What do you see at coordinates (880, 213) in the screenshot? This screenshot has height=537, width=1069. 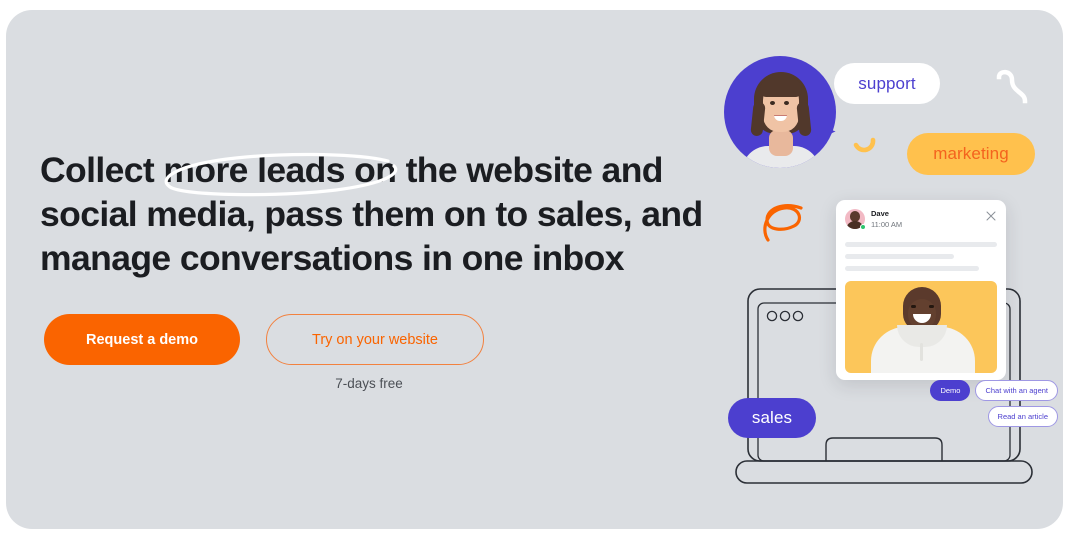 I see `chat-sender-name: Dave` at bounding box center [880, 213].